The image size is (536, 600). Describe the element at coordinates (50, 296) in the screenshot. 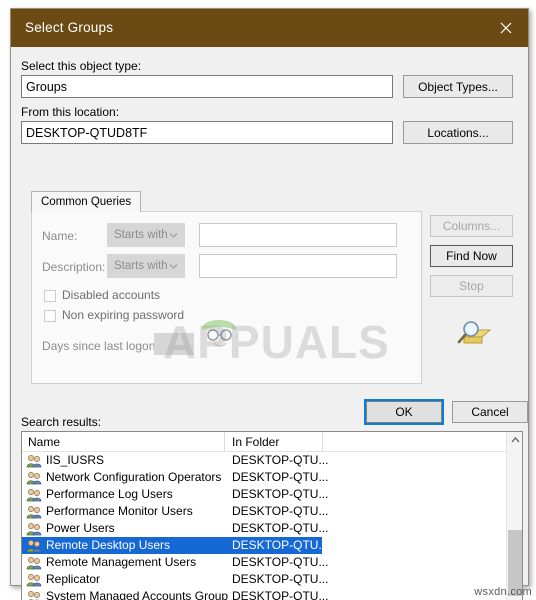

I see `disabled-accounts-checkbox` at that location.